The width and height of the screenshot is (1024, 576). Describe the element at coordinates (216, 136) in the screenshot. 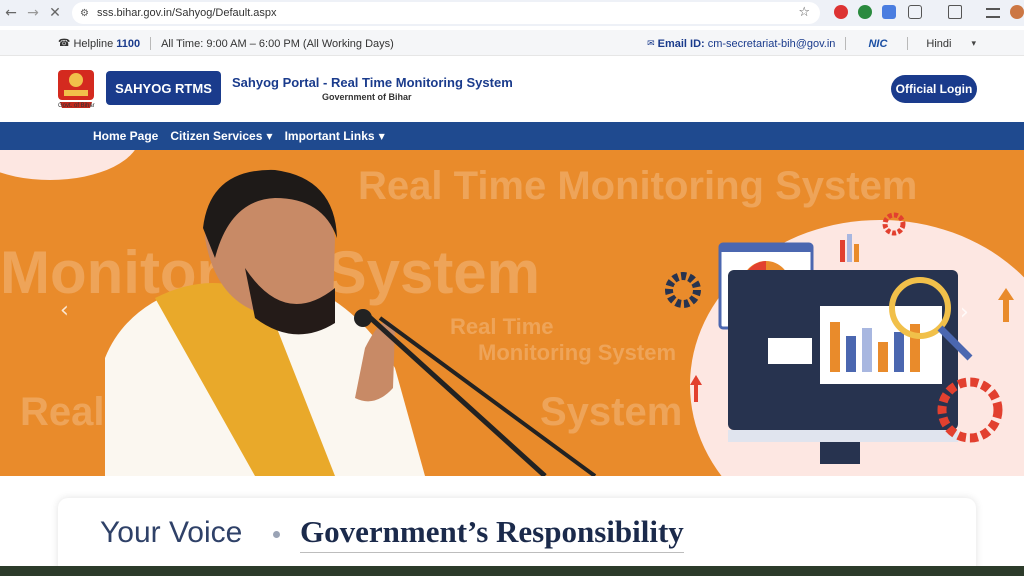

I see `nav-label: Citizen Services` at that location.